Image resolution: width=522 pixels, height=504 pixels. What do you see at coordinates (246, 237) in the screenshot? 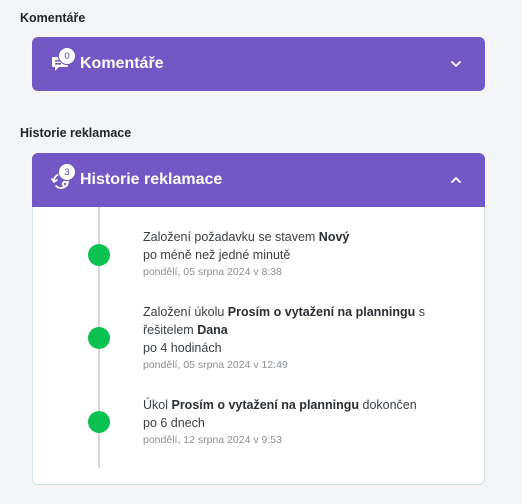
I see `event-text: Založení požadavku se stavem Nový` at bounding box center [246, 237].